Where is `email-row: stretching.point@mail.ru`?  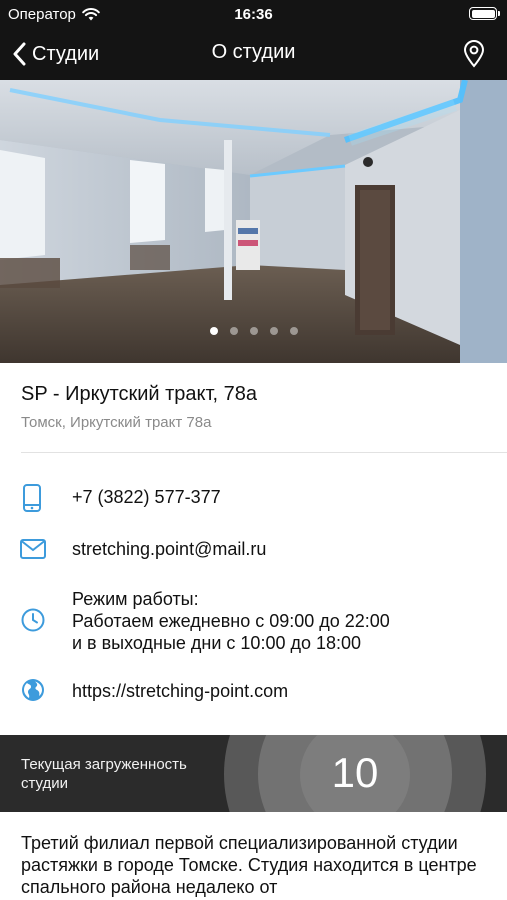 email-row: stretching.point@mail.ru is located at coordinates (253, 549).